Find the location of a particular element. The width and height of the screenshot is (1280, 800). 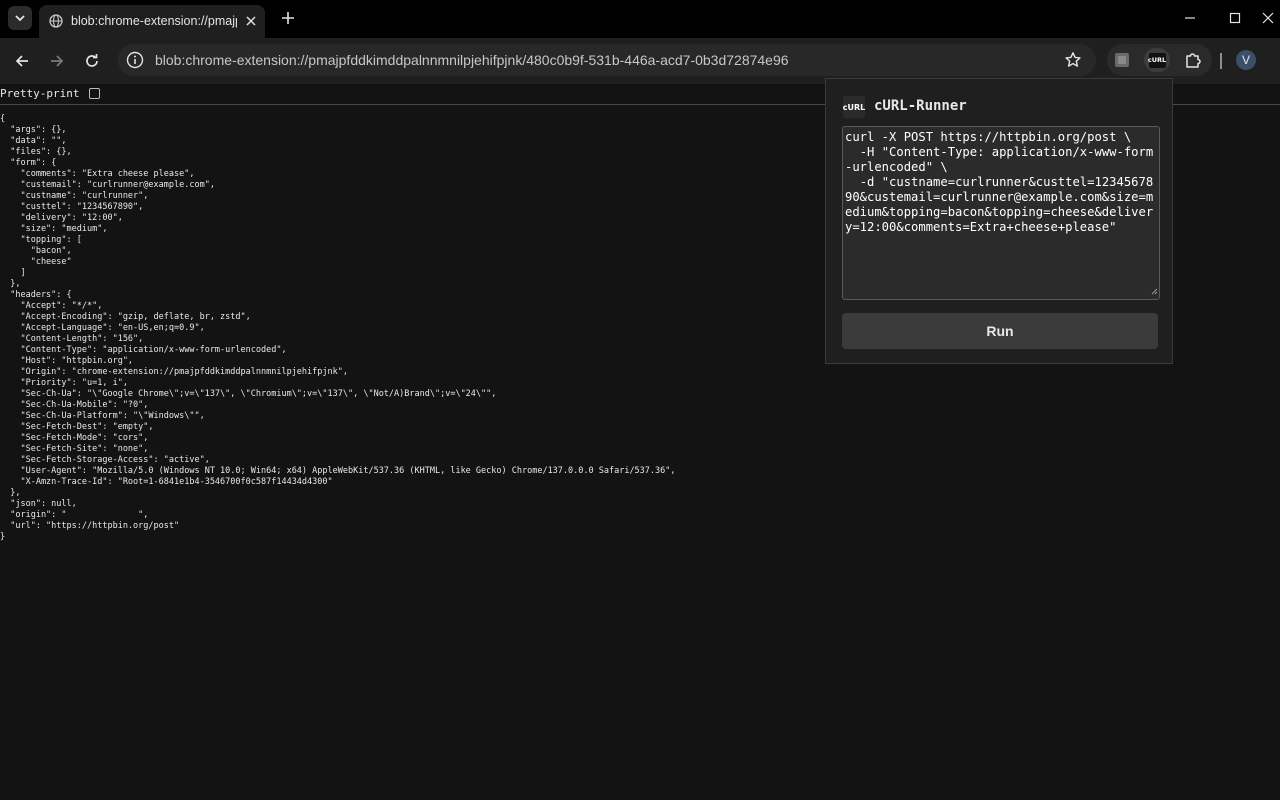

chevron-down-icon is located at coordinates (20, 18).